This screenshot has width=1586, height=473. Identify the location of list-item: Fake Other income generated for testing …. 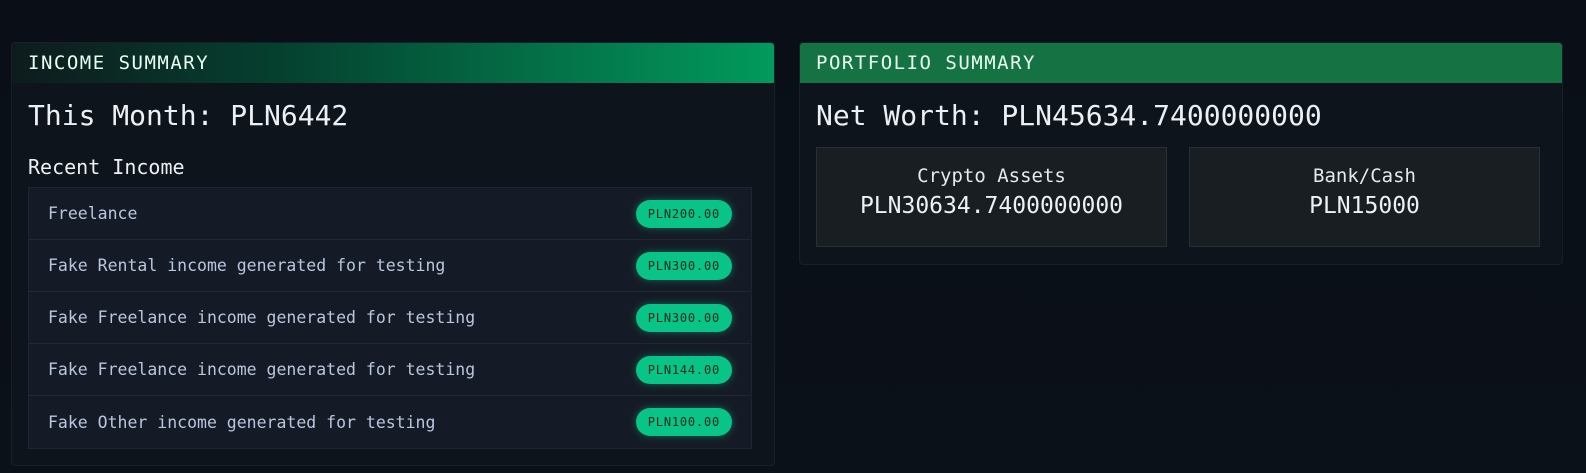
(390, 422).